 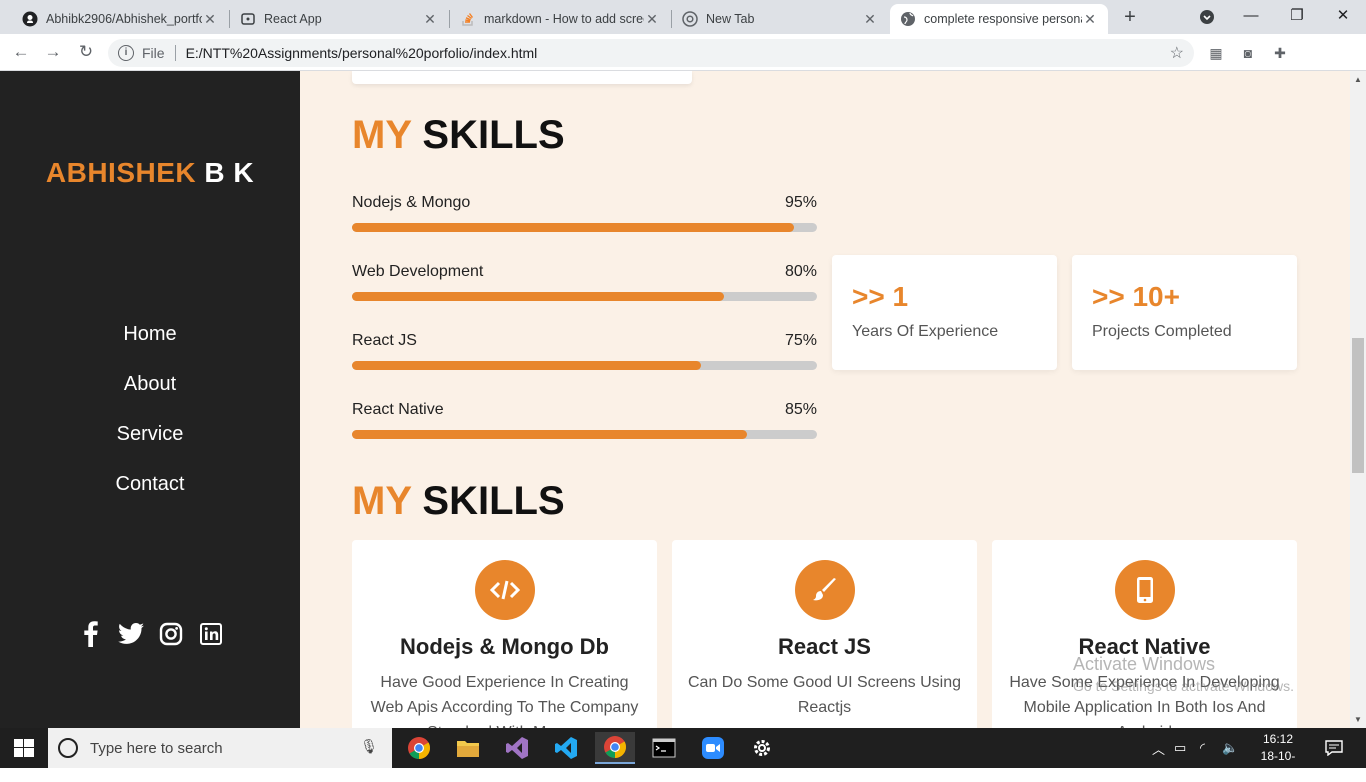 What do you see at coordinates (762, 748) in the screenshot?
I see `settings-gear-icon` at bounding box center [762, 748].